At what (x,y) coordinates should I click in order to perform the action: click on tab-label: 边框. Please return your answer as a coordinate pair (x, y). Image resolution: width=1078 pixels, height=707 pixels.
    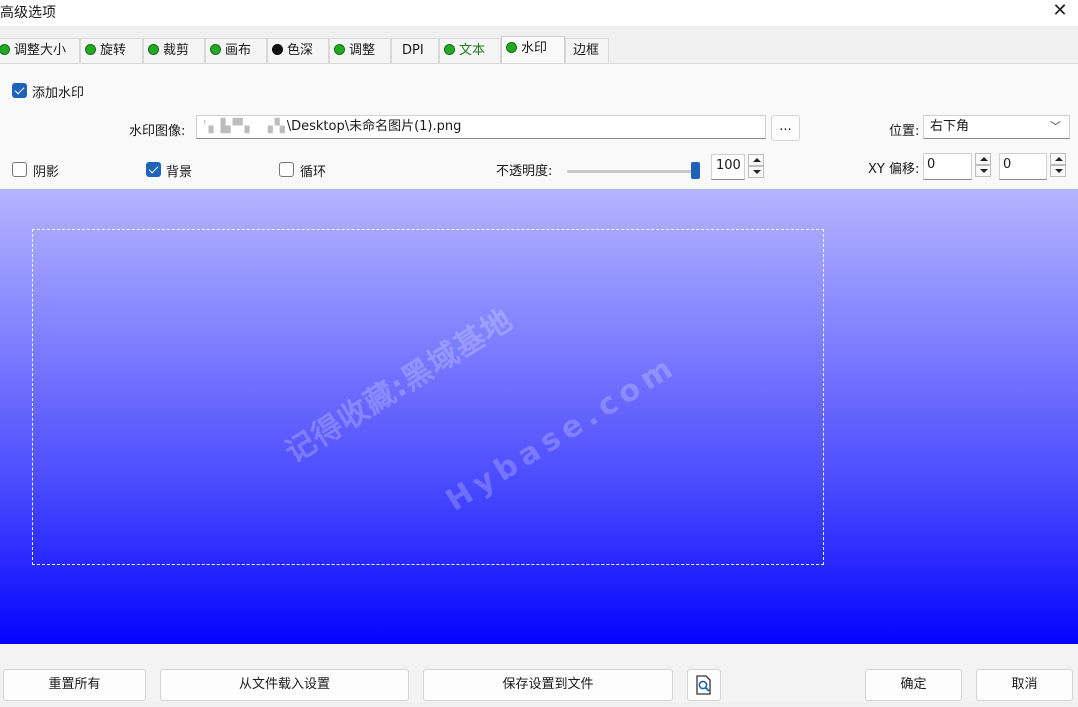
    Looking at the image, I should click on (586, 50).